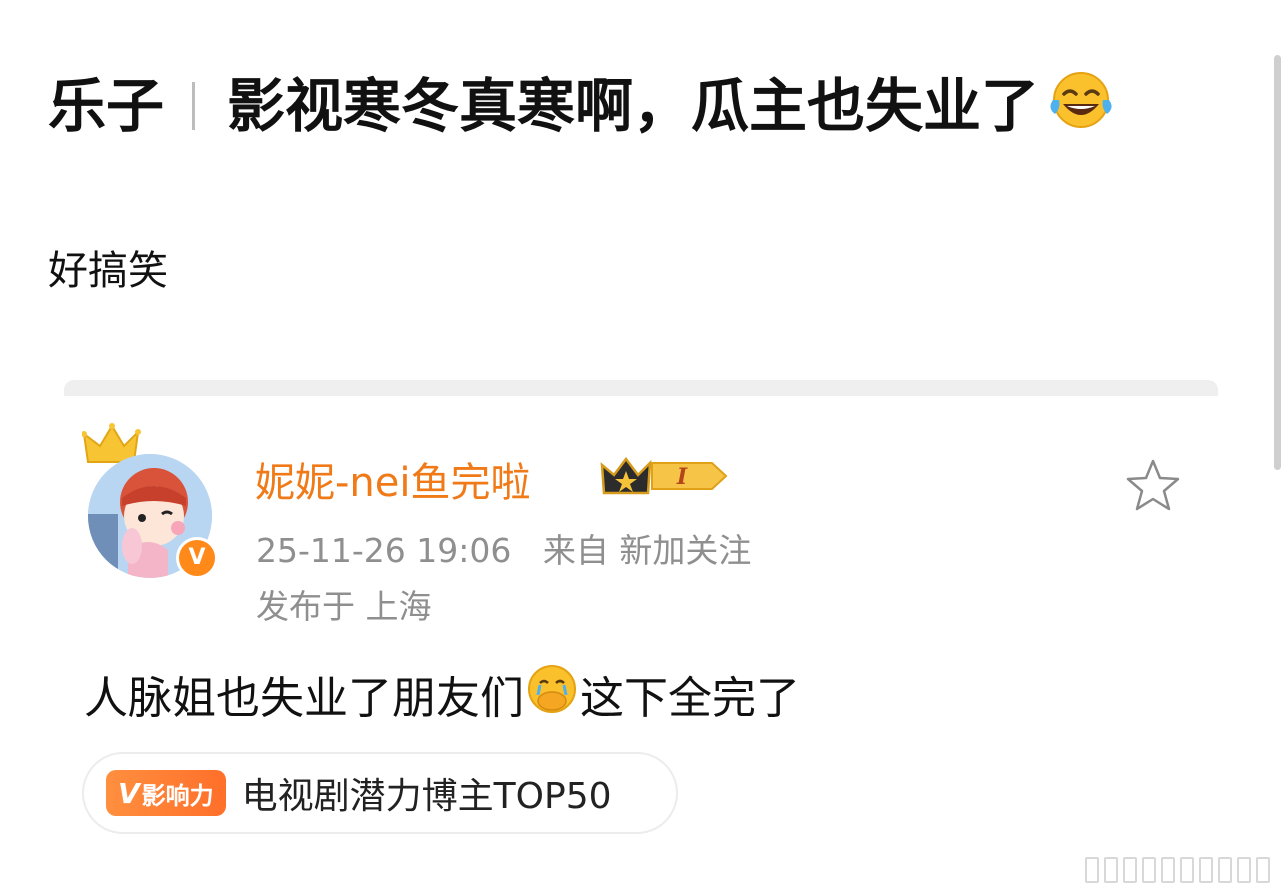 This screenshot has width=1284, height=893. What do you see at coordinates (682, 477) in the screenshot?
I see `level-badge: I` at bounding box center [682, 477].